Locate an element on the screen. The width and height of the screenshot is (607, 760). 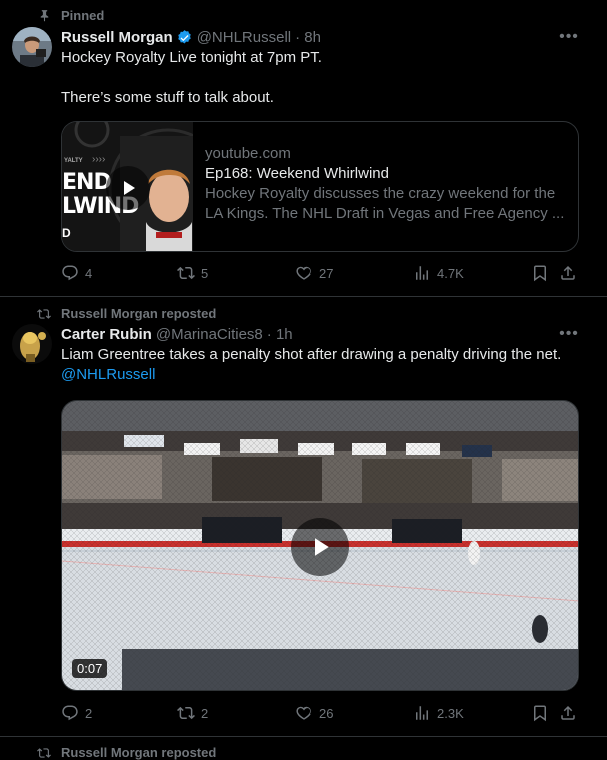
thumb-small-text: YALTY is located at coordinates (73, 161).